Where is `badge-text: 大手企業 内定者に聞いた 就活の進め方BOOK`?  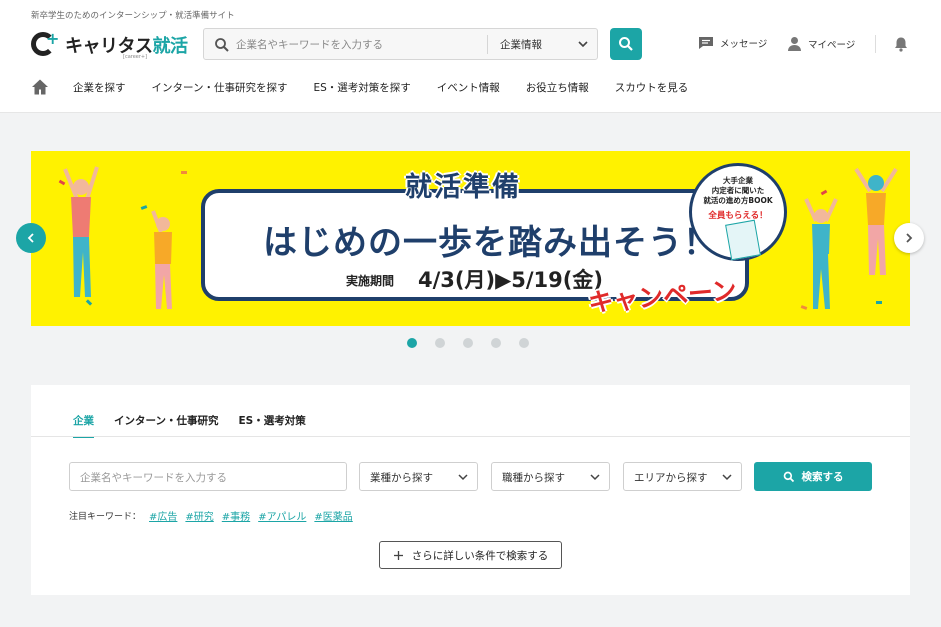 badge-text: 大手企業 内定者に聞いた 就活の進め方BOOK is located at coordinates (738, 191).